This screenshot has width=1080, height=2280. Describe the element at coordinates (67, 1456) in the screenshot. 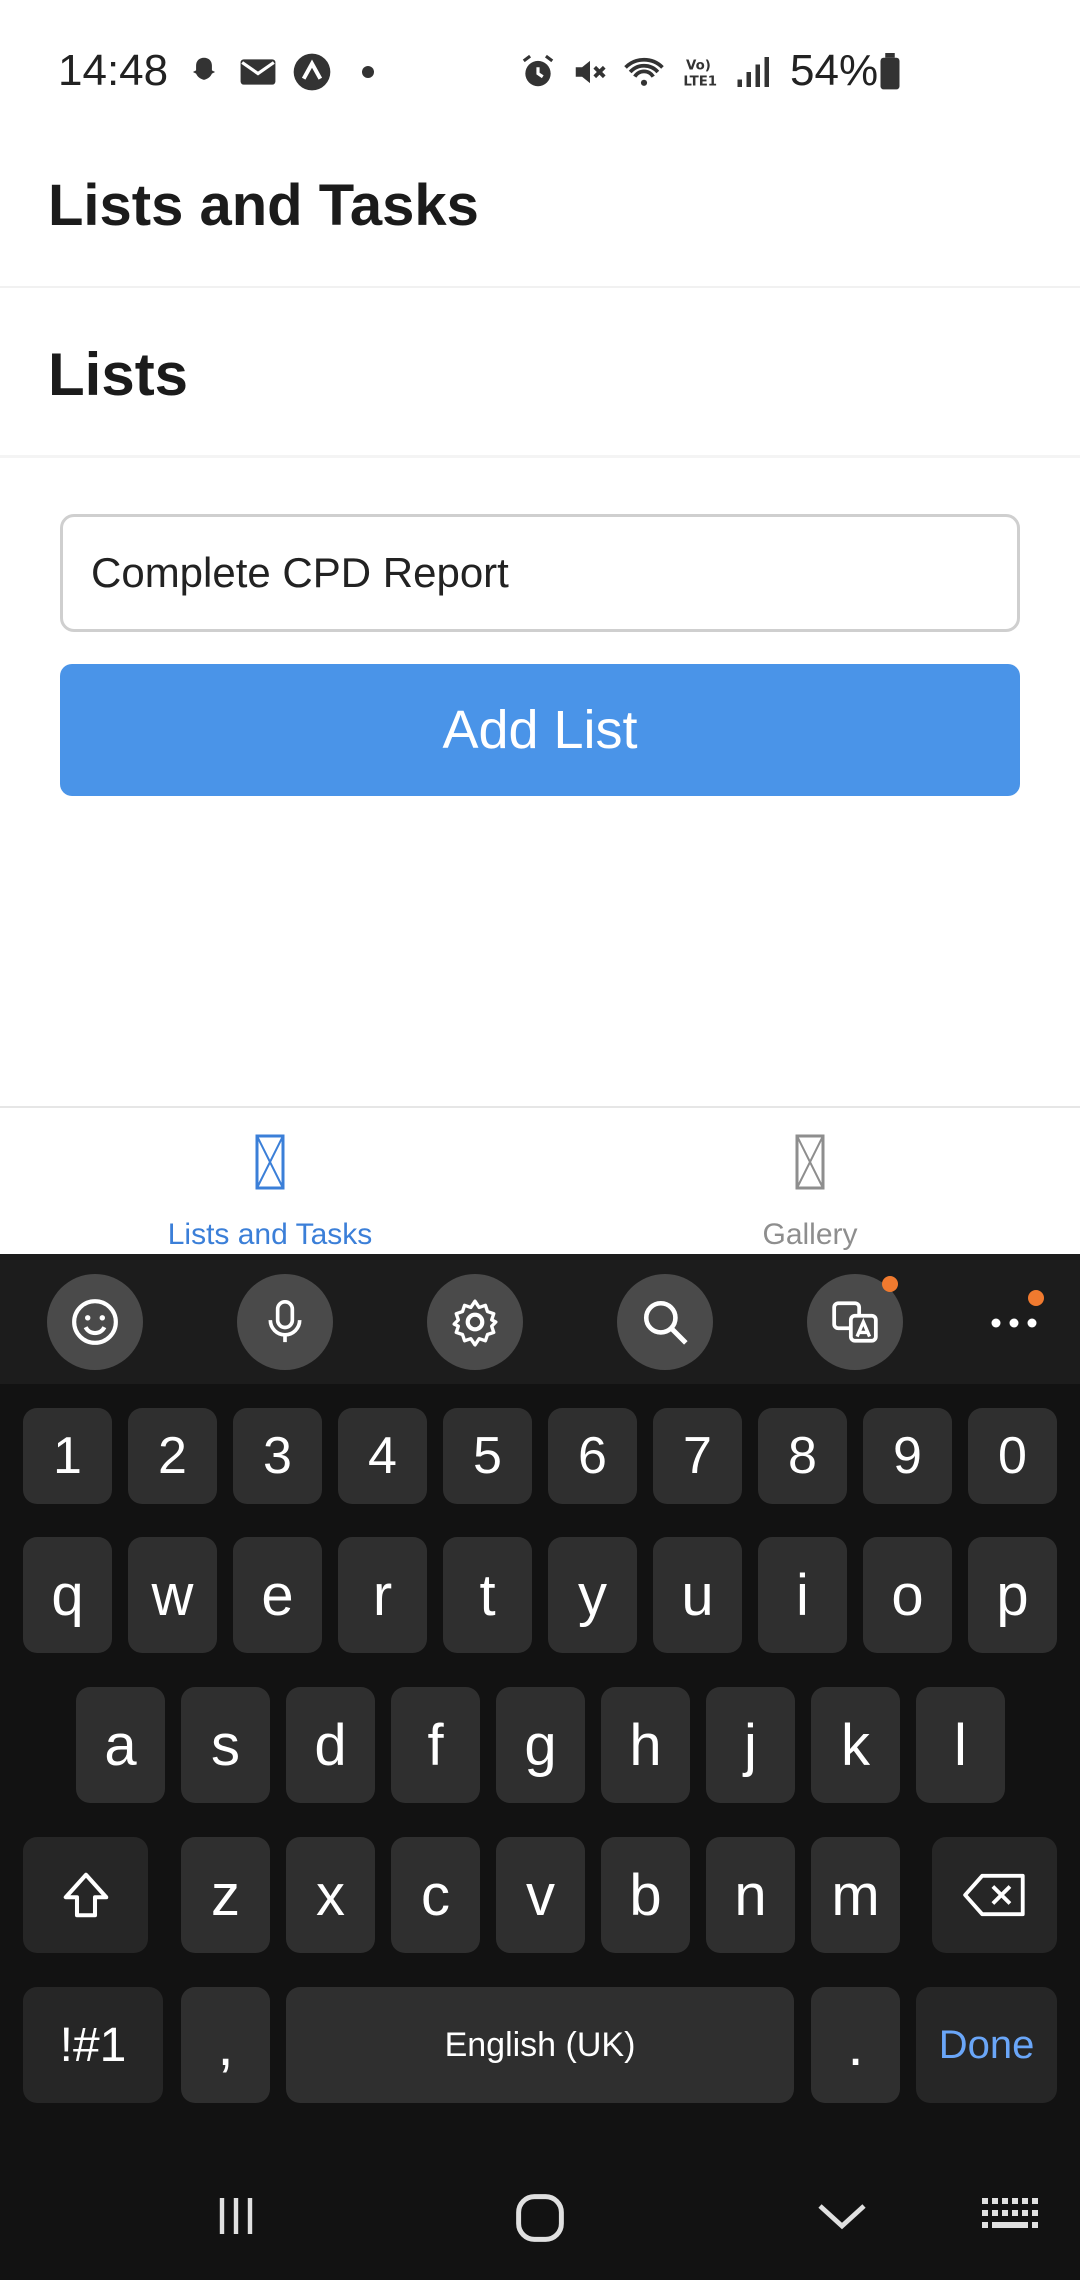

I see `key-1: 1` at that location.